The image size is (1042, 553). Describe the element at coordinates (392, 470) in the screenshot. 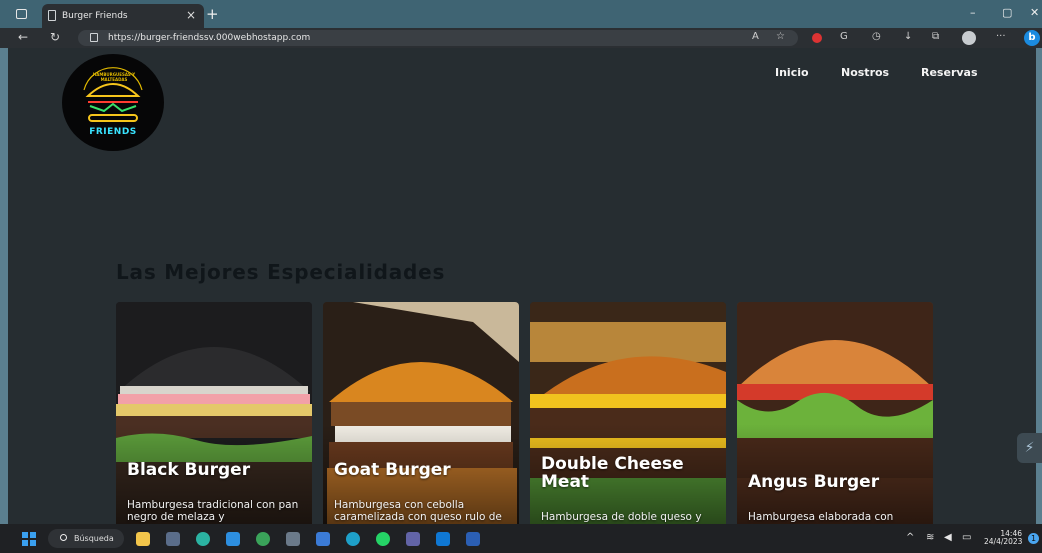

I see `card-title: Goat Burger` at that location.